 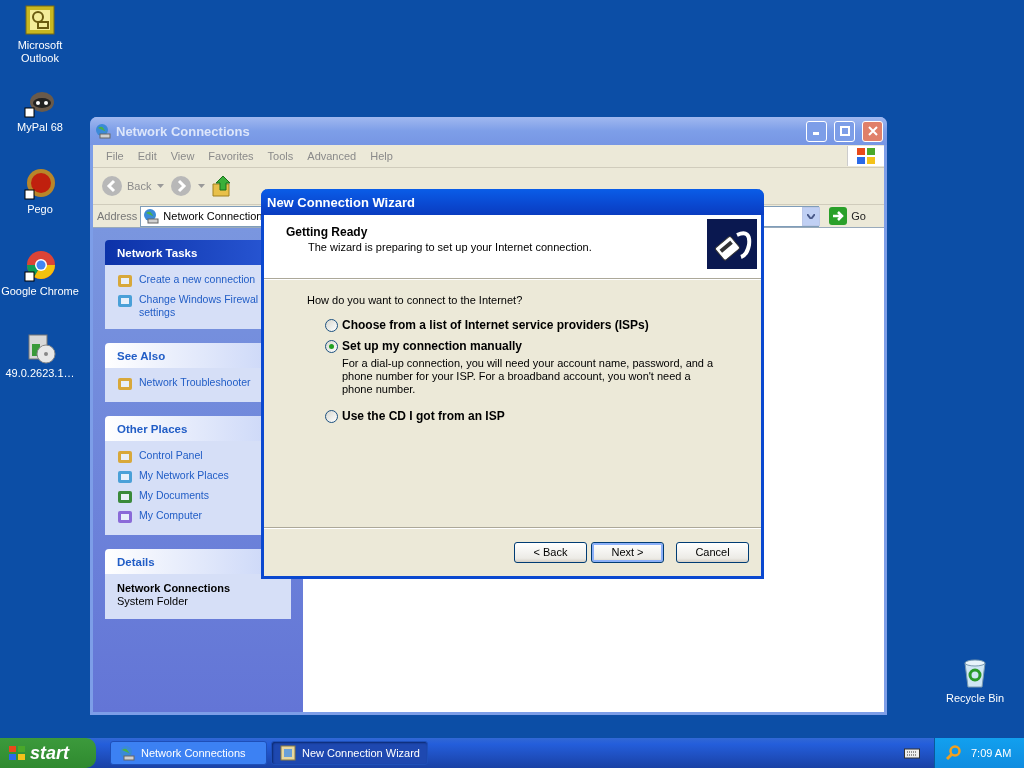 What do you see at coordinates (40, 266) in the screenshot?
I see `chrome-icon` at bounding box center [40, 266].